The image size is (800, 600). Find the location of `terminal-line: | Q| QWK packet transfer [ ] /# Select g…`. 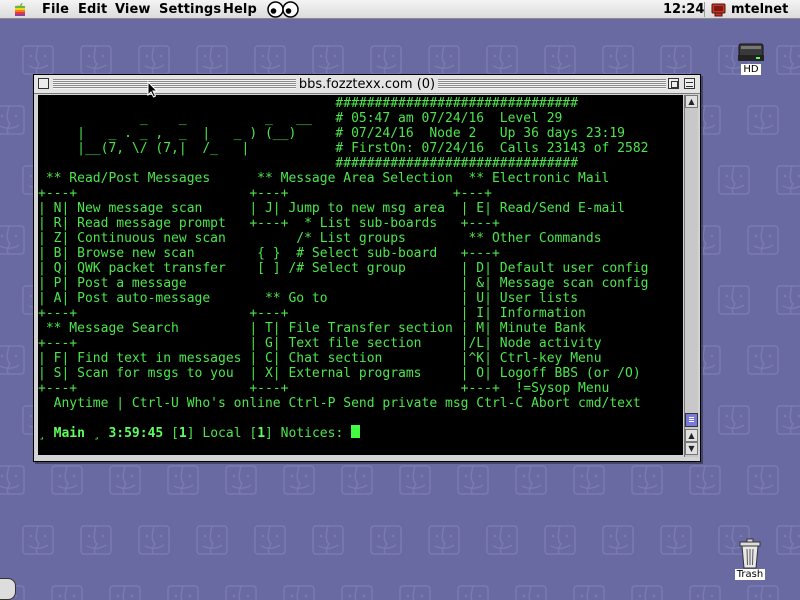

terminal-line: | Q| QWK packet transfer [ ] /# Select g… is located at coordinates (343, 268).